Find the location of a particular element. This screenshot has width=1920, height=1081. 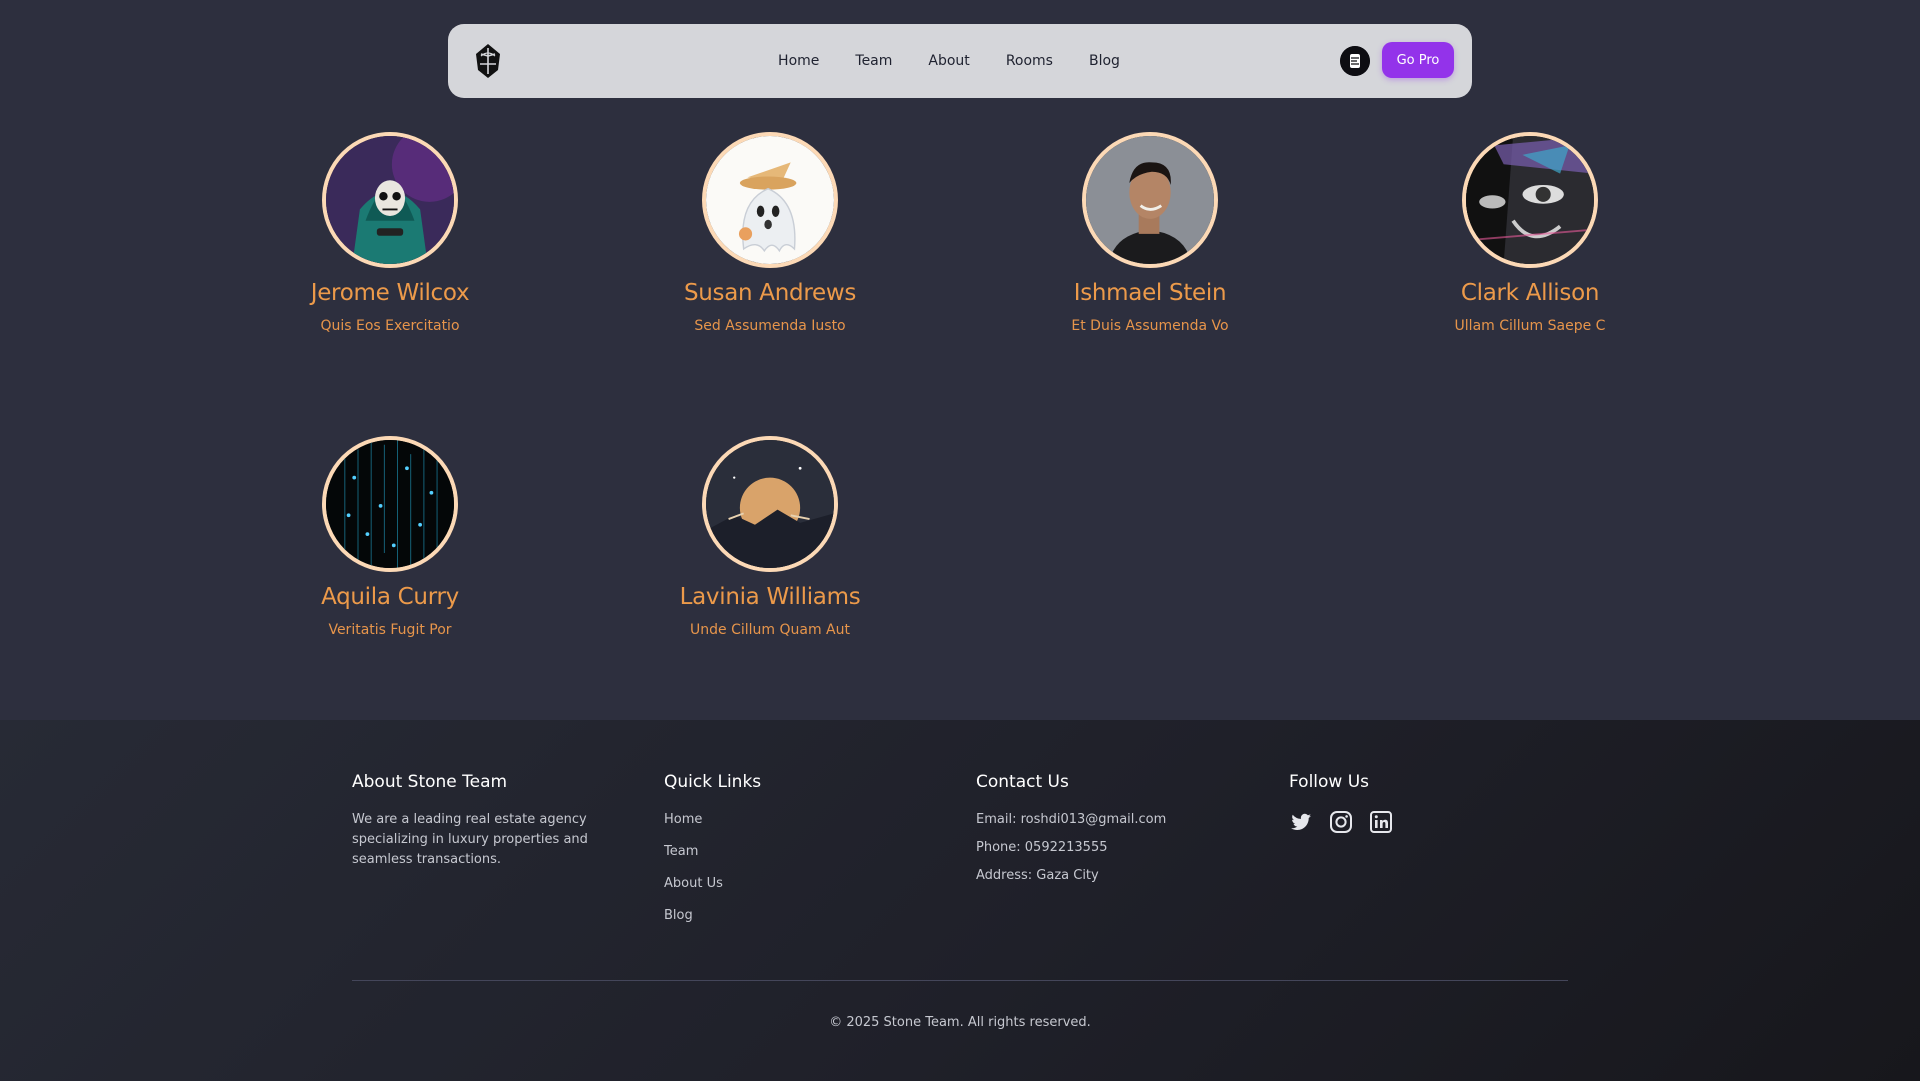

nav-link-rooms: Rooms is located at coordinates (1029, 61).